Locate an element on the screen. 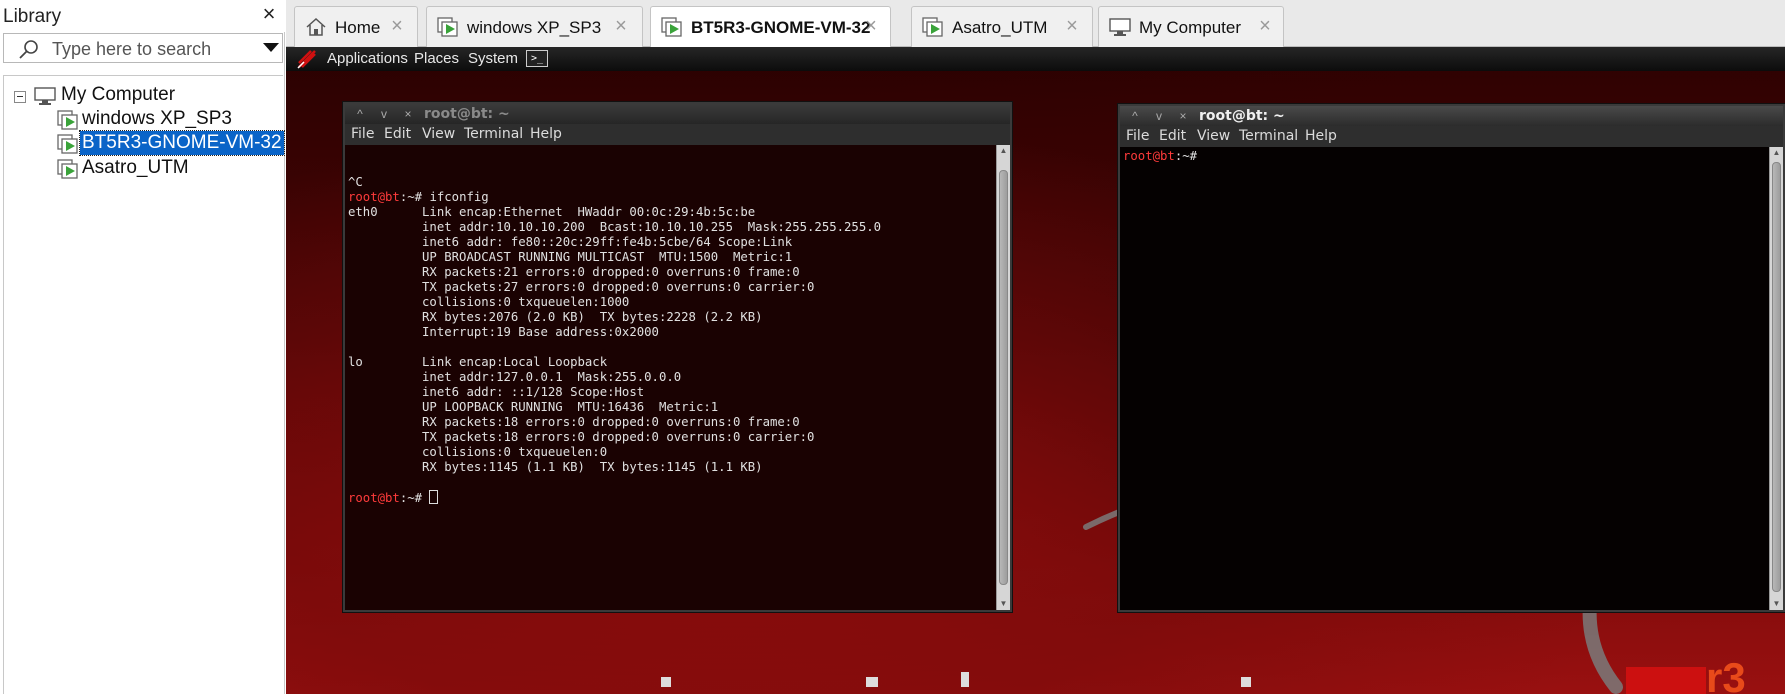 The height and width of the screenshot is (694, 1785). terminal-text: root@bt:~# is located at coordinates (1160, 156).